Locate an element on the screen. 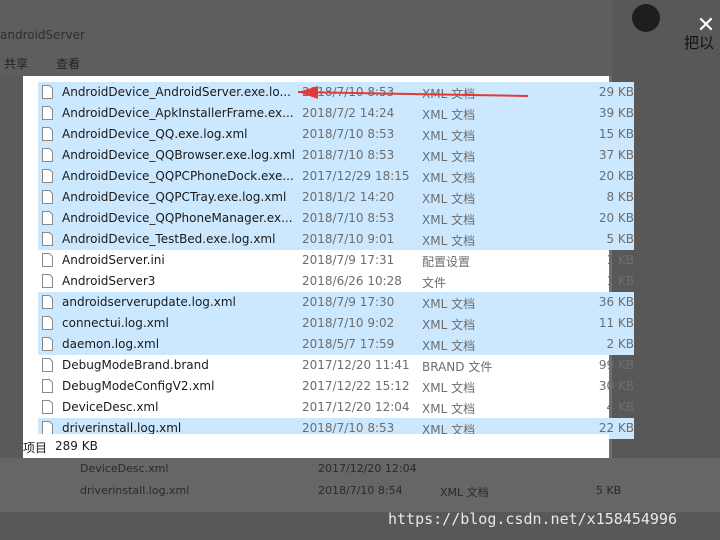 The width and height of the screenshot is (720, 540). file-size: 36 KB is located at coordinates (616, 302).